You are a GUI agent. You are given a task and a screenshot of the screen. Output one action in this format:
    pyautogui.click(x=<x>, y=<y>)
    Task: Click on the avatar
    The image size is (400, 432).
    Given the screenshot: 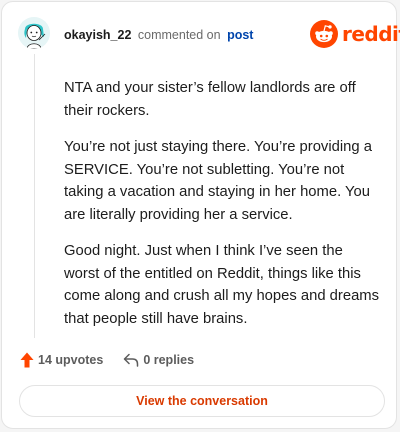 What is the action you would take?
    pyautogui.click(x=34, y=33)
    